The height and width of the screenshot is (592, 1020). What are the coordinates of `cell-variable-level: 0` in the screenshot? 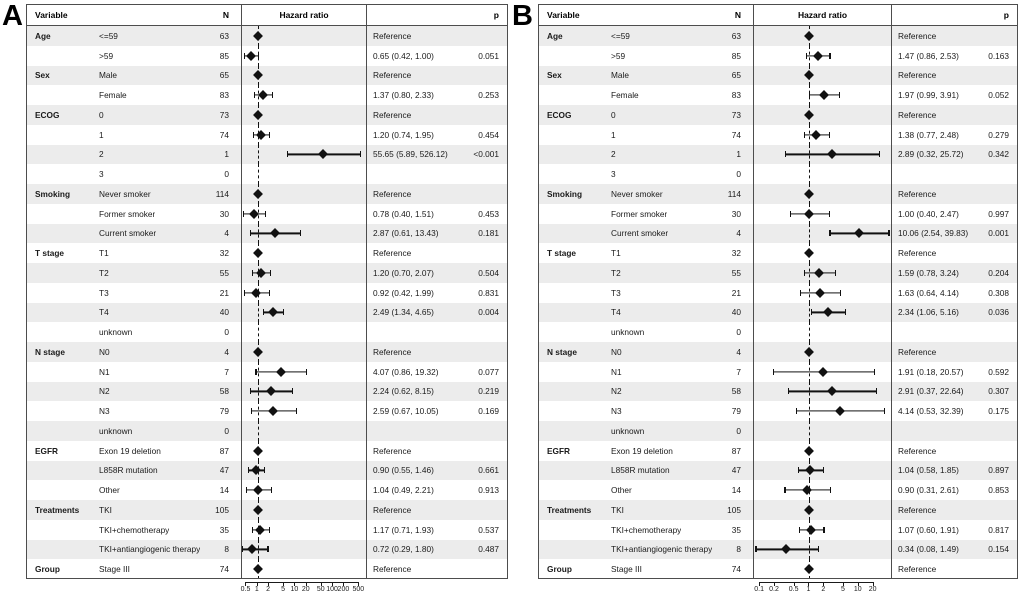 It's located at (101, 114).